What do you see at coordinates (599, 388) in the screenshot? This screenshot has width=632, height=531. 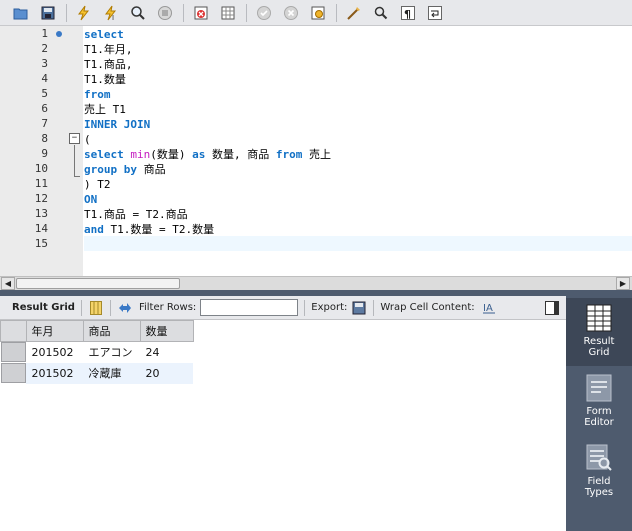 I see `form-editor-icon` at bounding box center [599, 388].